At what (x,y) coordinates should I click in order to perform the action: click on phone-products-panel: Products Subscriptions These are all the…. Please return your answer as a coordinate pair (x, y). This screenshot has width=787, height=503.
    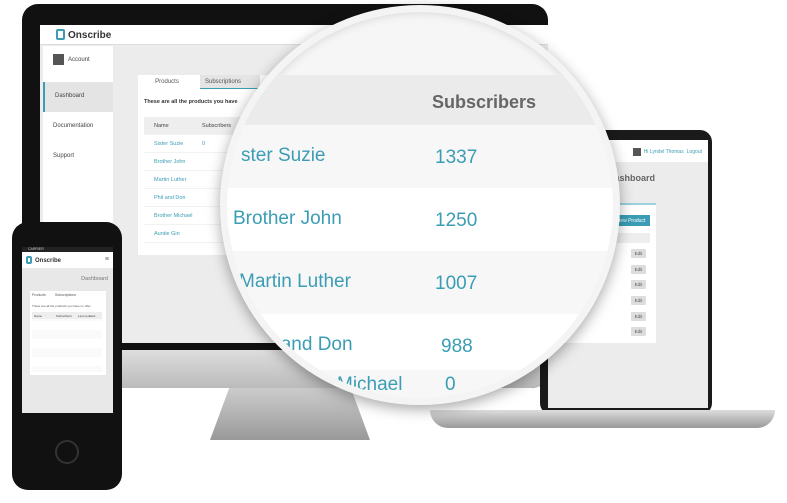
    Looking at the image, I should click on (68, 333).